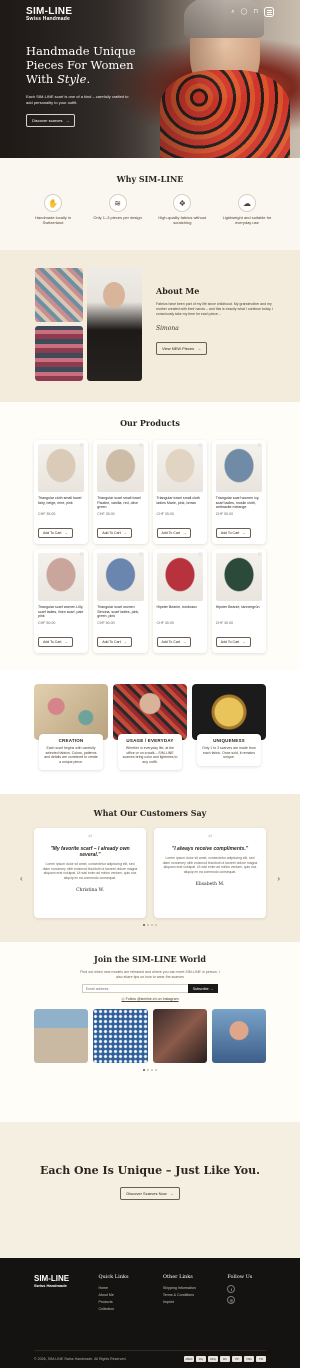 This screenshot has height=1368, width=320. I want to click on view-new-pieces-button: View NEW Pieces →, so click(182, 348).